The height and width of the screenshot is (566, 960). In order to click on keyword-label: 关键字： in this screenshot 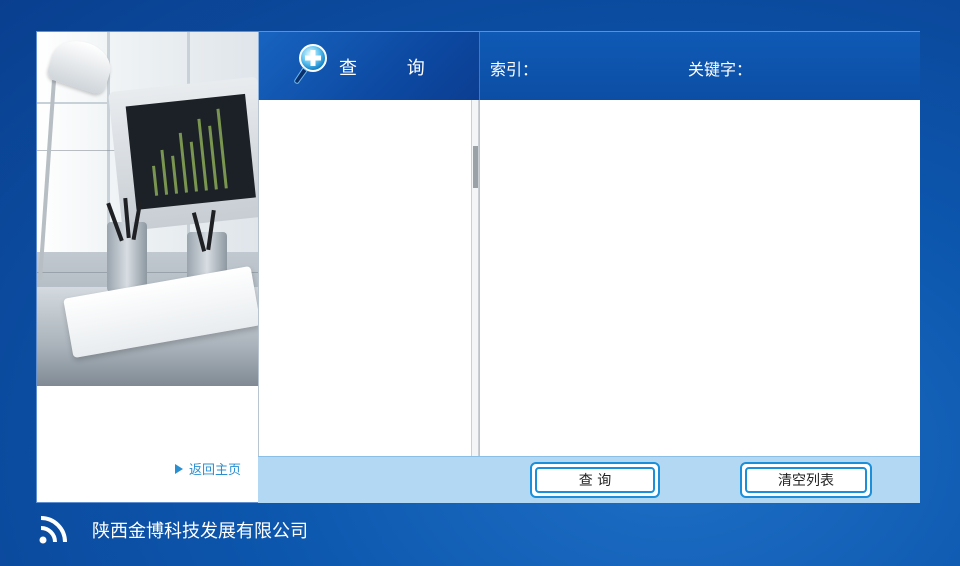, I will do `click(720, 69)`.